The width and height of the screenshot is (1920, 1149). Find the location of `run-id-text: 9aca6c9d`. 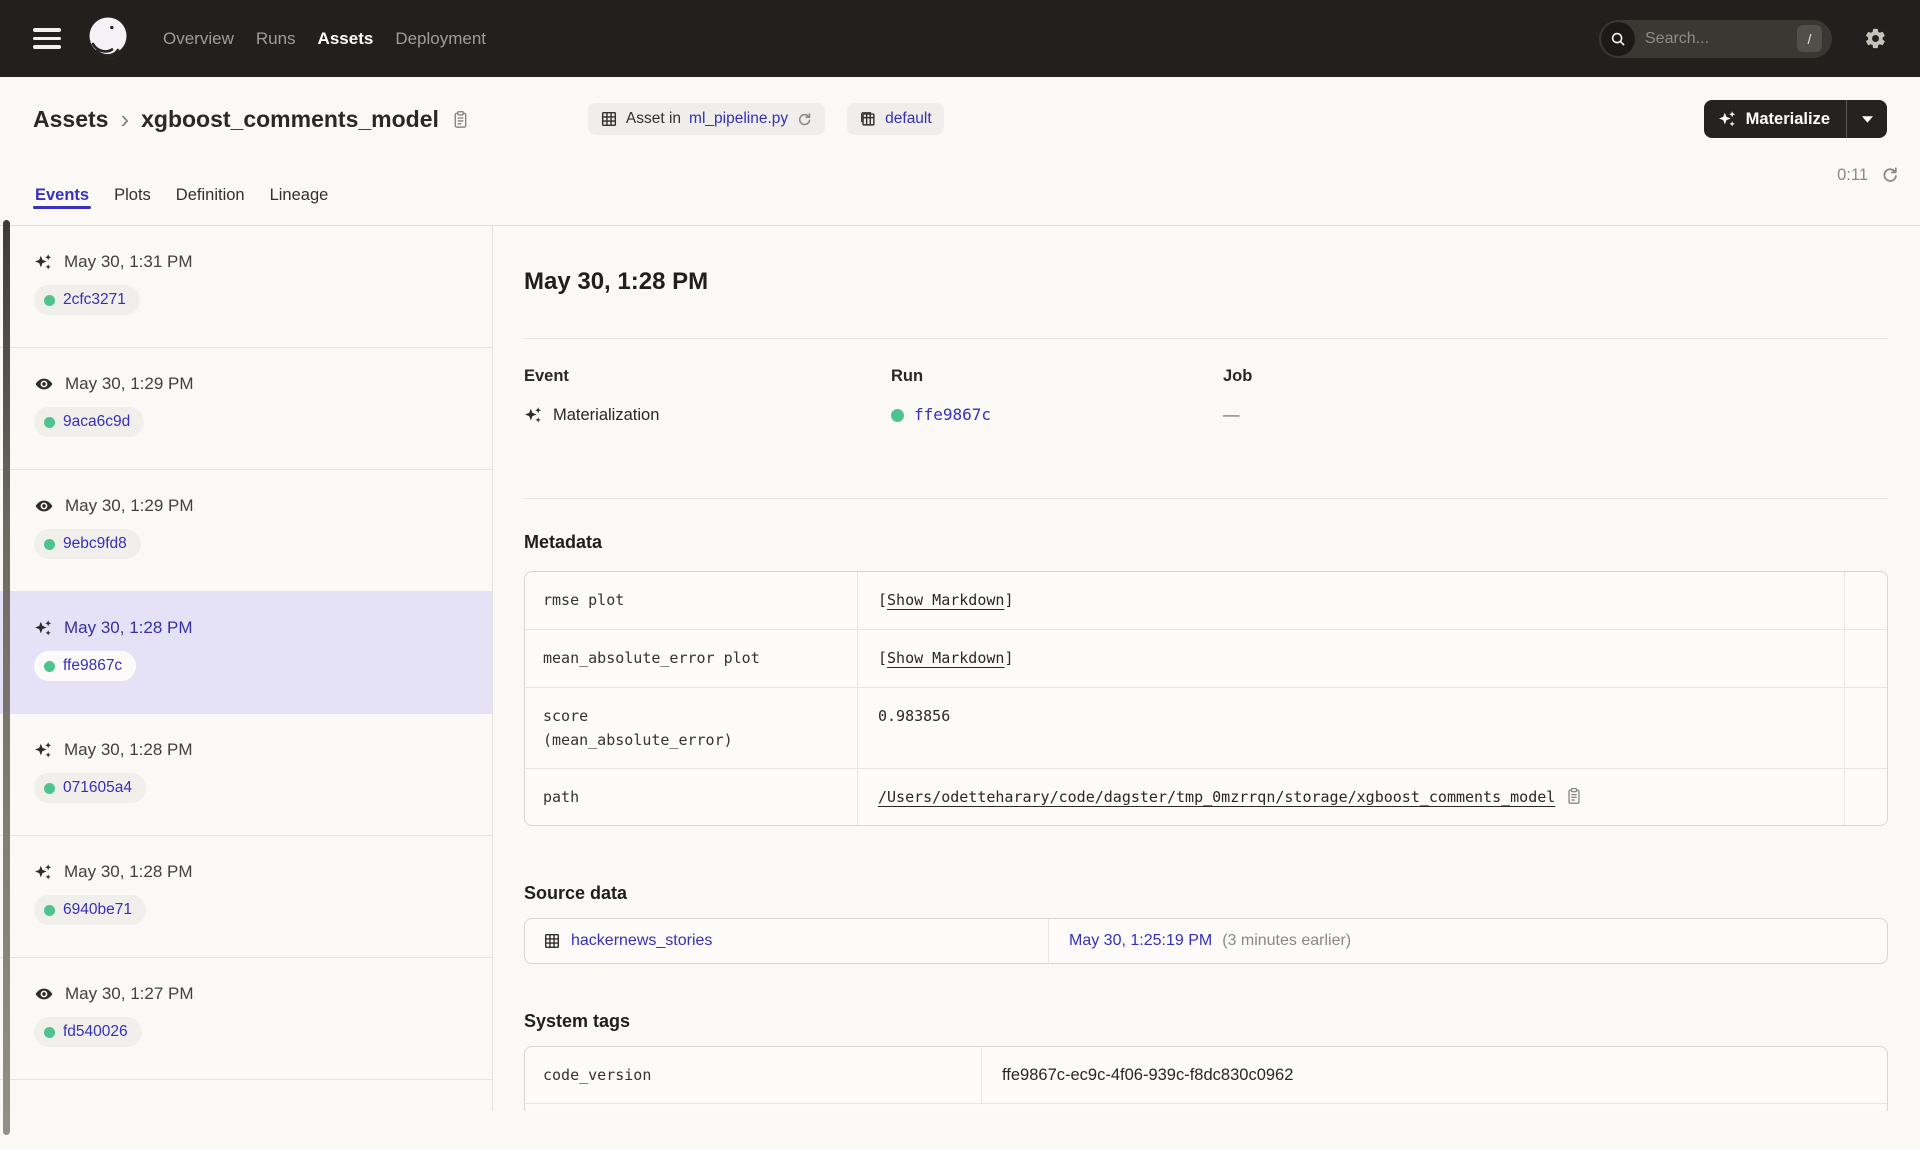

run-id-text: 9aca6c9d is located at coordinates (97, 421).